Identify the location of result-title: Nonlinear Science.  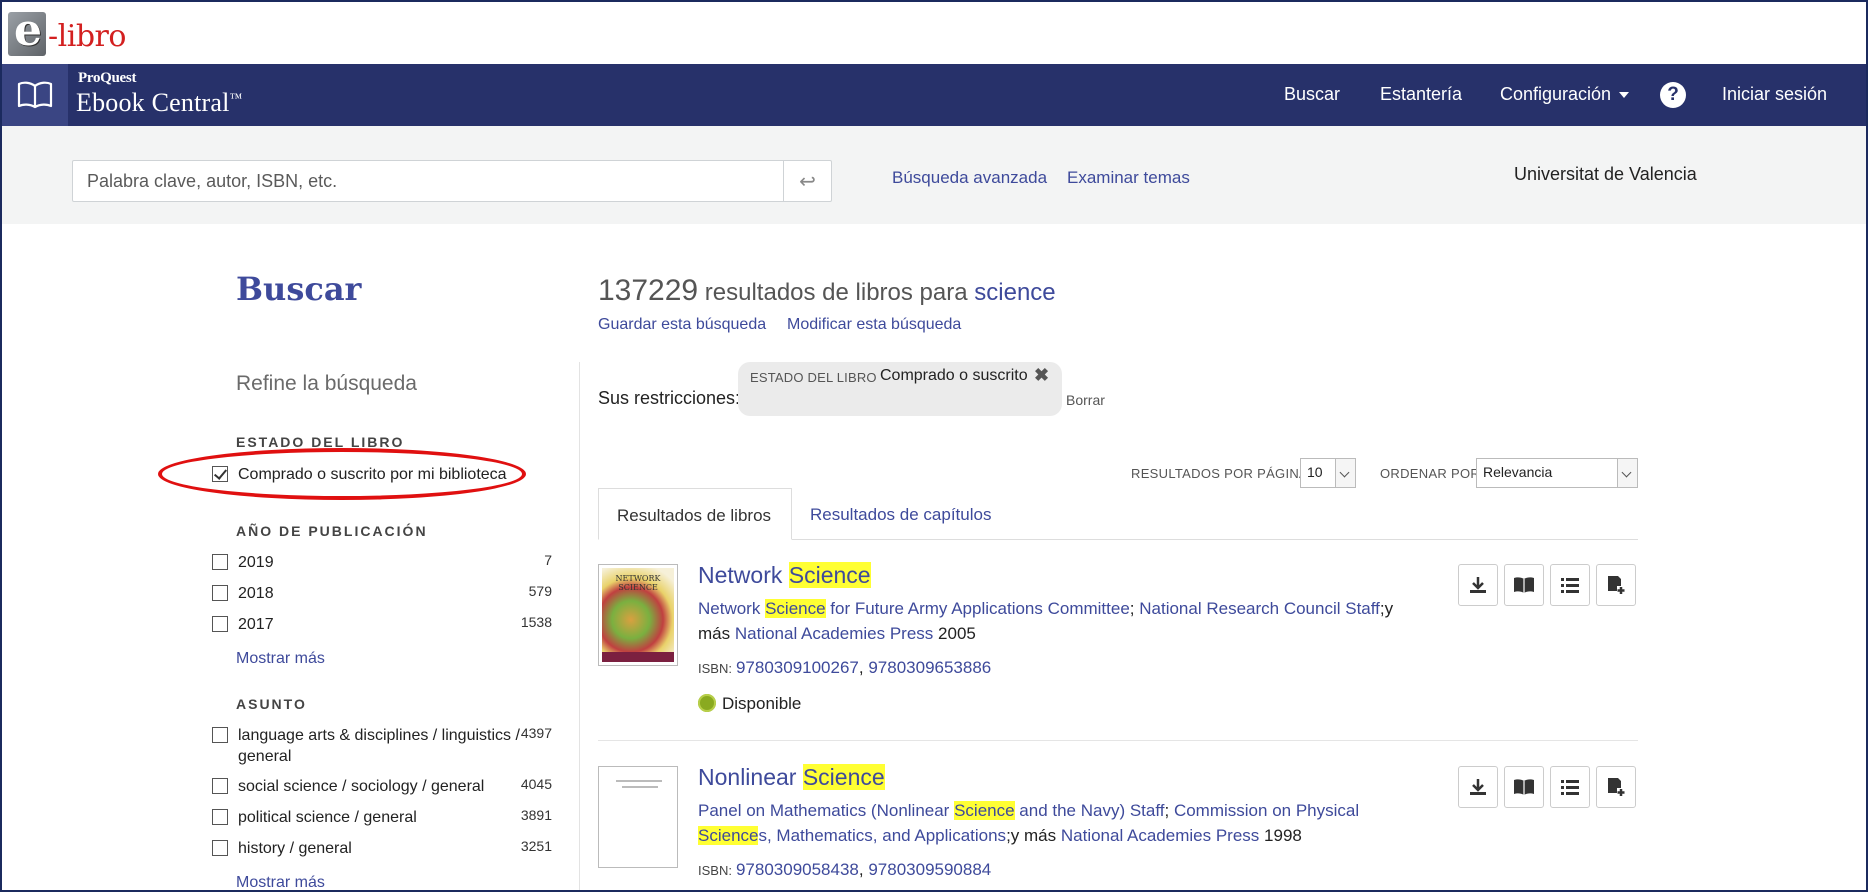
(791, 777).